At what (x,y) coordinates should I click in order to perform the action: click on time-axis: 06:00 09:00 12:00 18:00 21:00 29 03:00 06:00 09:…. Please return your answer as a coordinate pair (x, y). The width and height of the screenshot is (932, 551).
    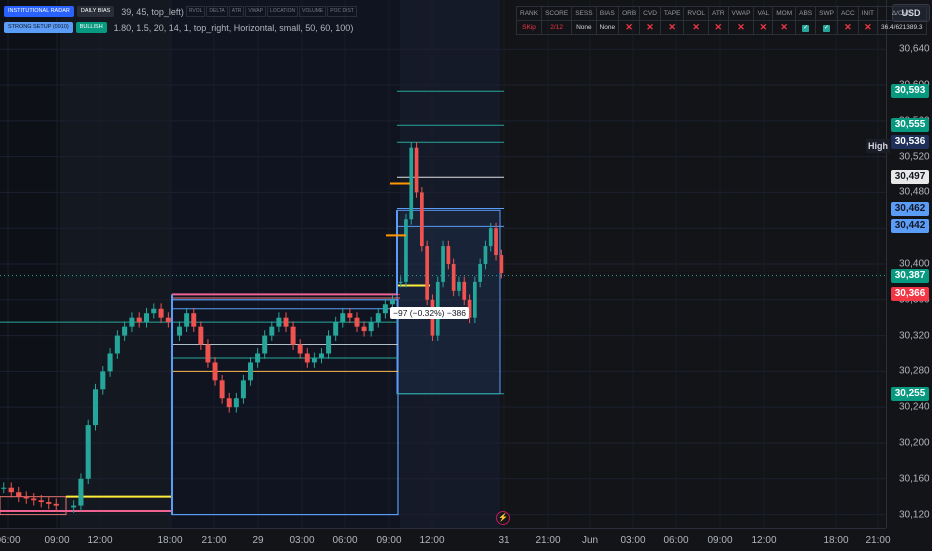
    Looking at the image, I should click on (445, 539).